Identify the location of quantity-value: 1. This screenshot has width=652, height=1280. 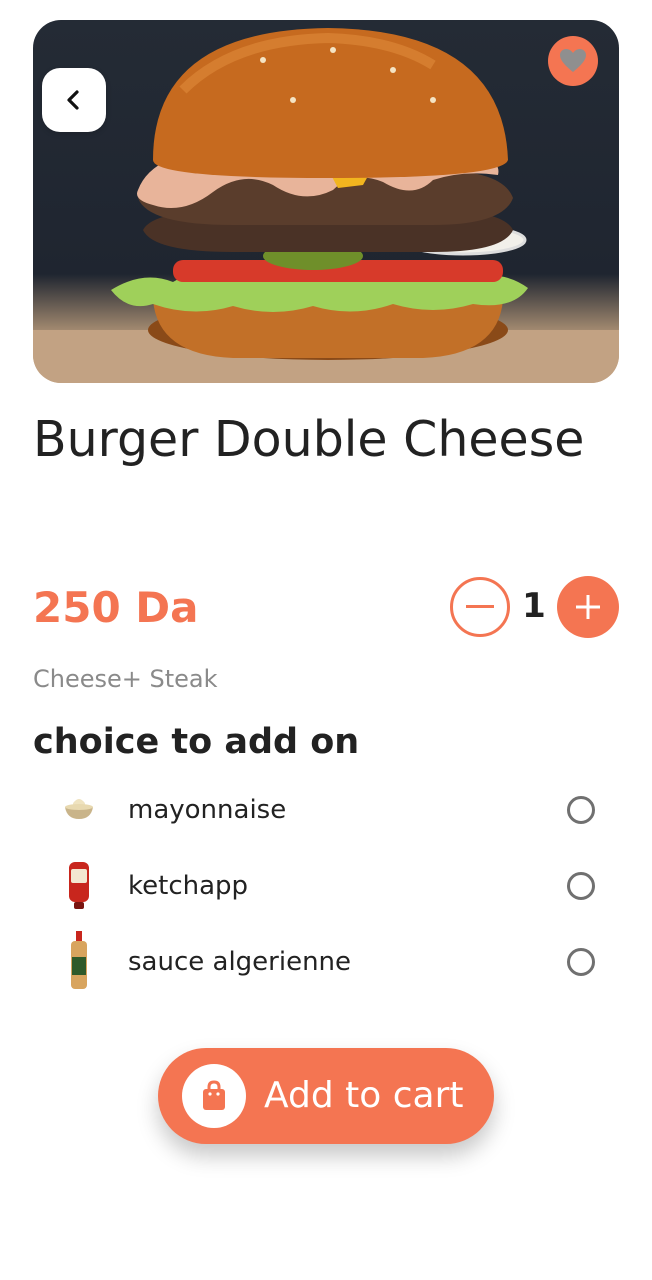
(534, 606).